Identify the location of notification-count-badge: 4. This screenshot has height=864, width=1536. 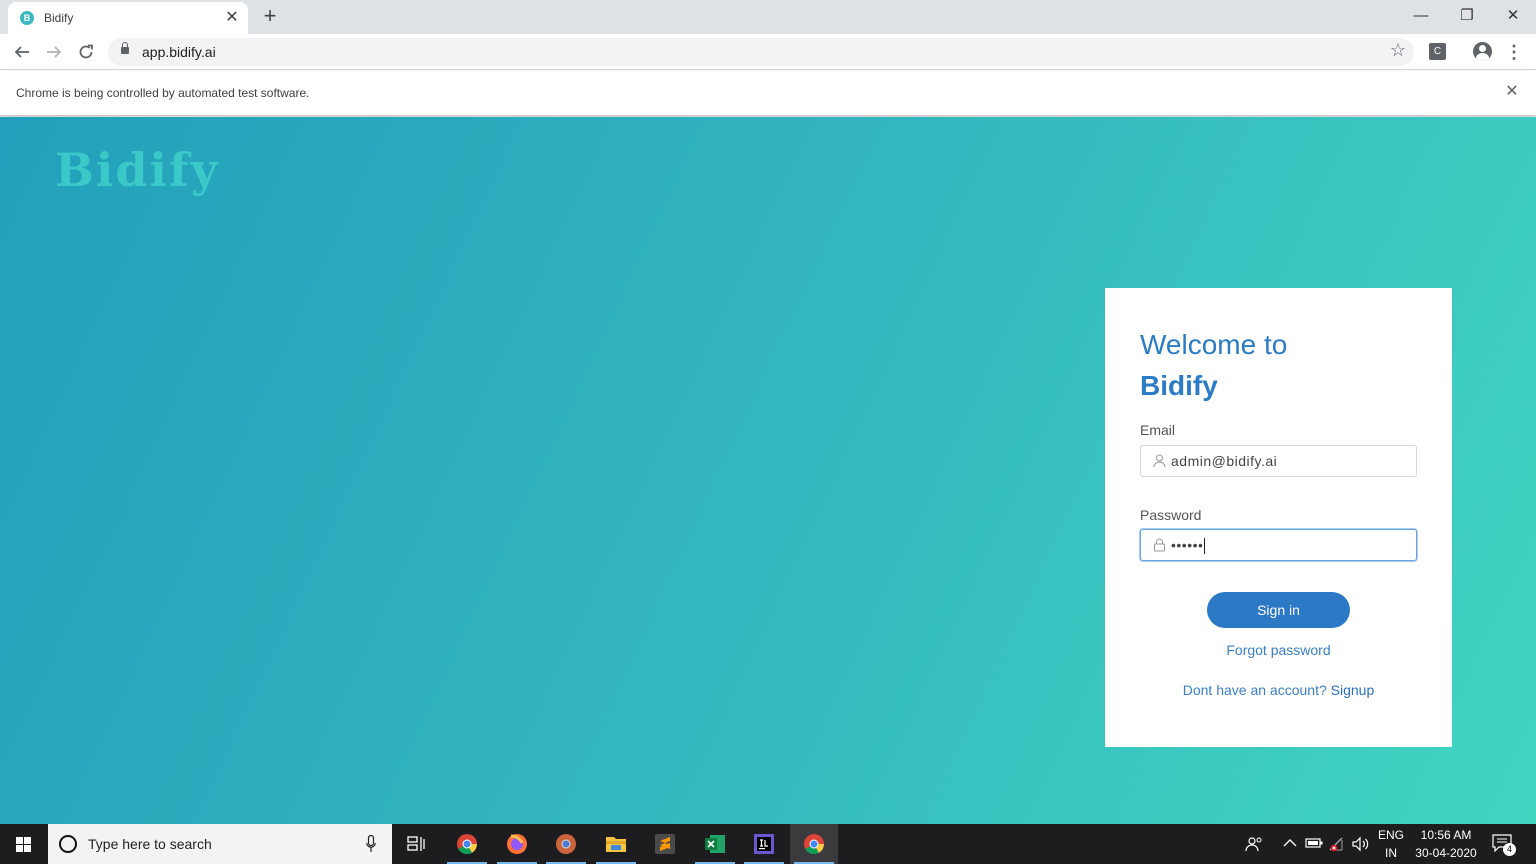
(1509, 849).